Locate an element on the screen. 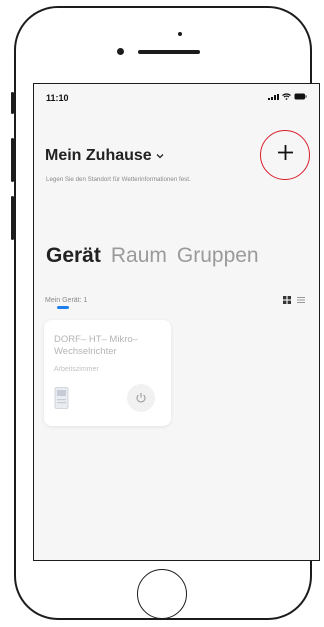  wifi-icon is located at coordinates (286, 96).